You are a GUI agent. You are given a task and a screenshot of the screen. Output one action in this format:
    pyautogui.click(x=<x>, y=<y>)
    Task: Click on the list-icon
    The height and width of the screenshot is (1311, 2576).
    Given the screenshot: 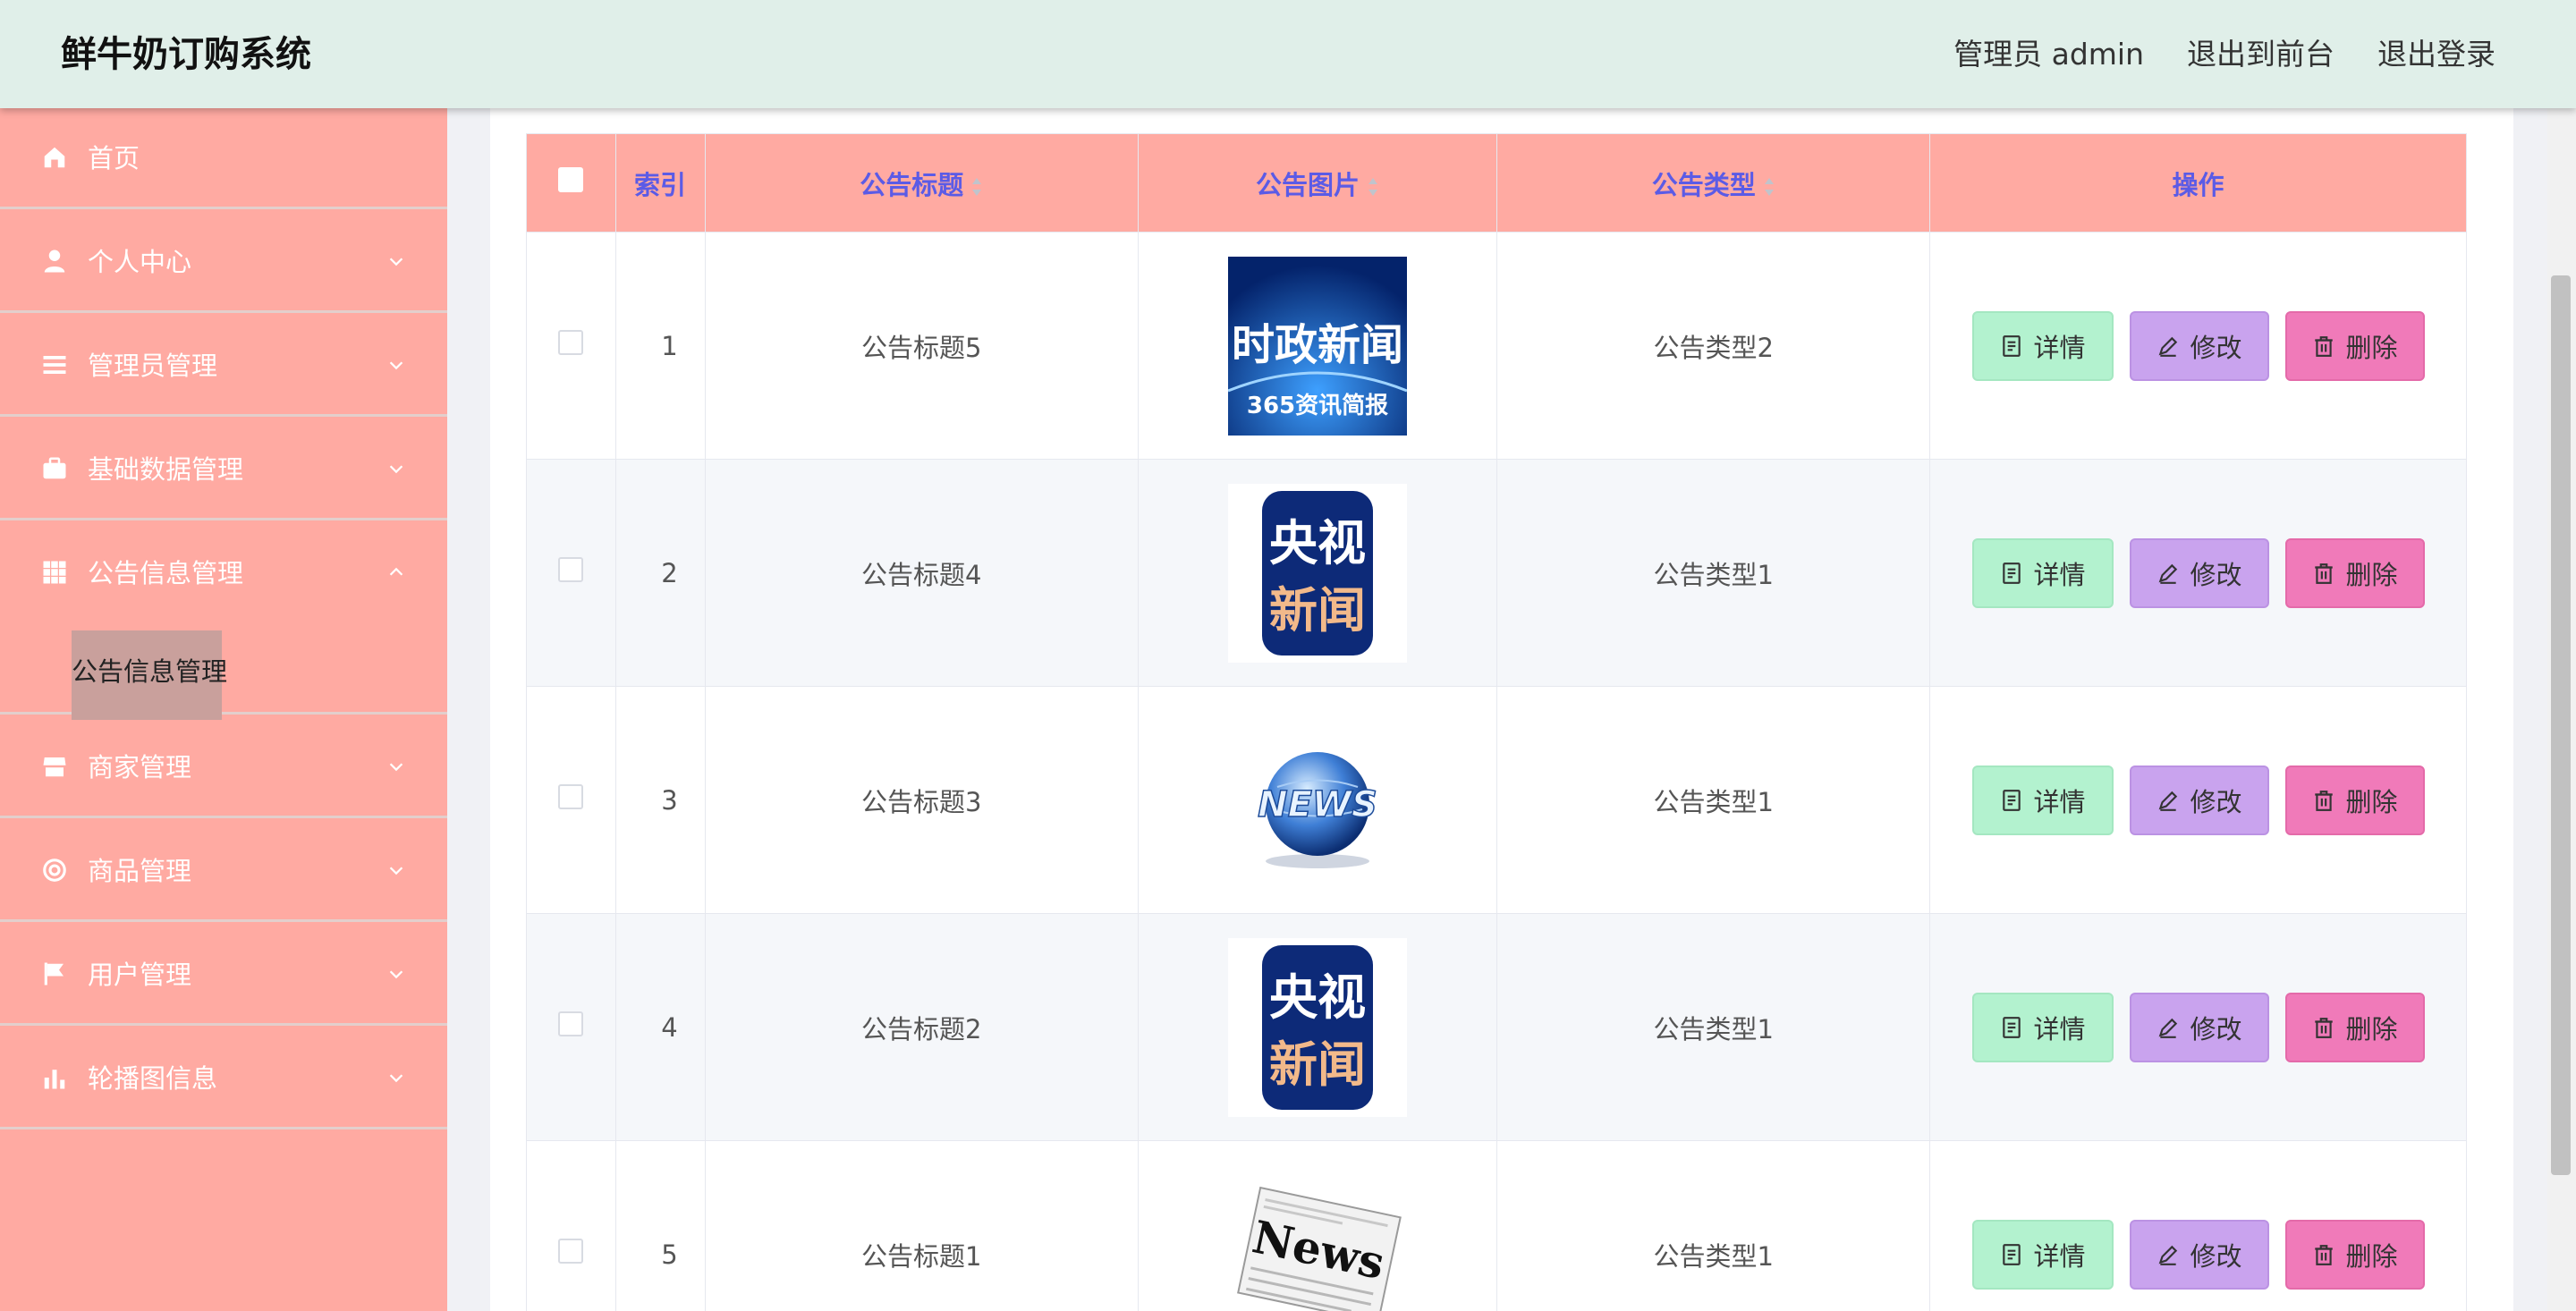 What is the action you would take?
    pyautogui.click(x=54, y=364)
    